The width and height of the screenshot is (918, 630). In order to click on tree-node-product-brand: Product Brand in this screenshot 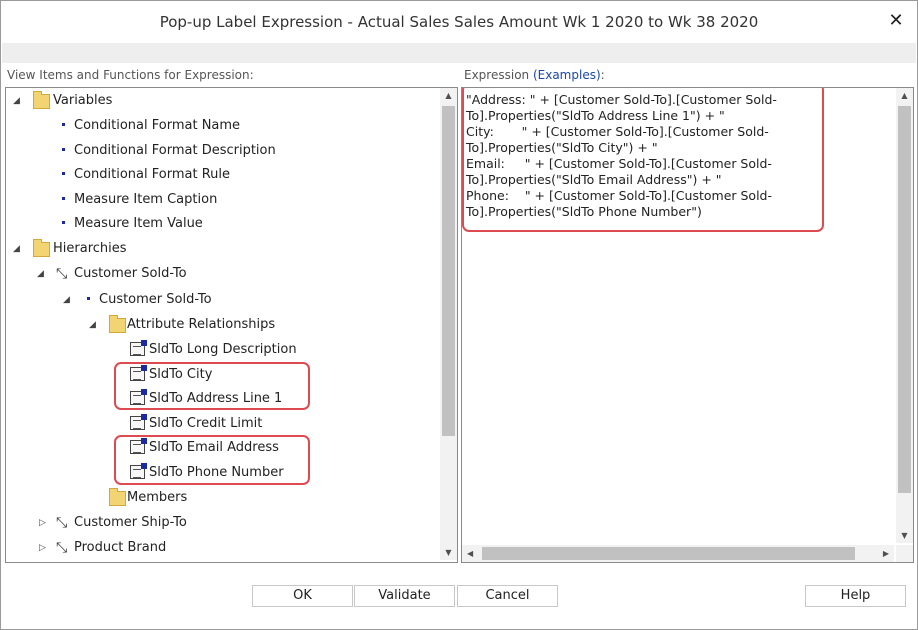, I will do `click(120, 548)`.